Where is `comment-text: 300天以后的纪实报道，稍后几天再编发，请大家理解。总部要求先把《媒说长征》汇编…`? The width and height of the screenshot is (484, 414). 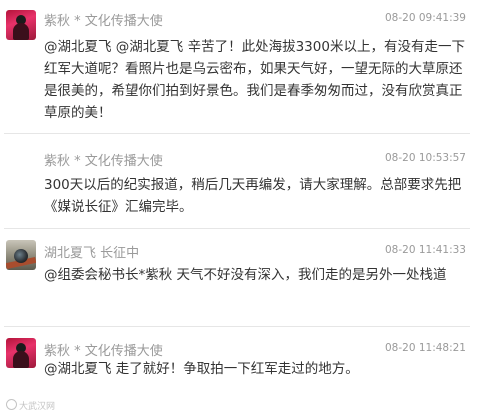
comment-text: 300天以后的纪实报道，稍后几天再编发，请大家理解。总部要求先把《媒说长征》汇编… is located at coordinates (253, 196).